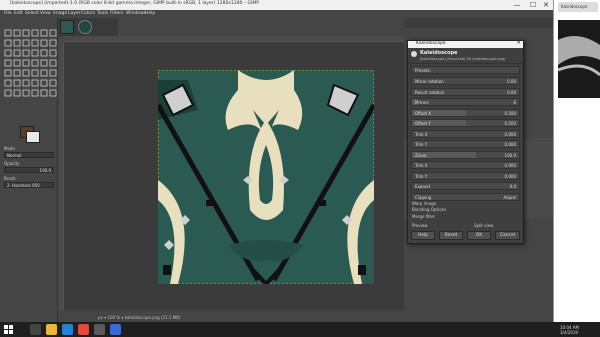  What do you see at coordinates (465, 81) in the screenshot?
I see `dialog-row: Mirror rotation 0.00` at bounding box center [465, 81].